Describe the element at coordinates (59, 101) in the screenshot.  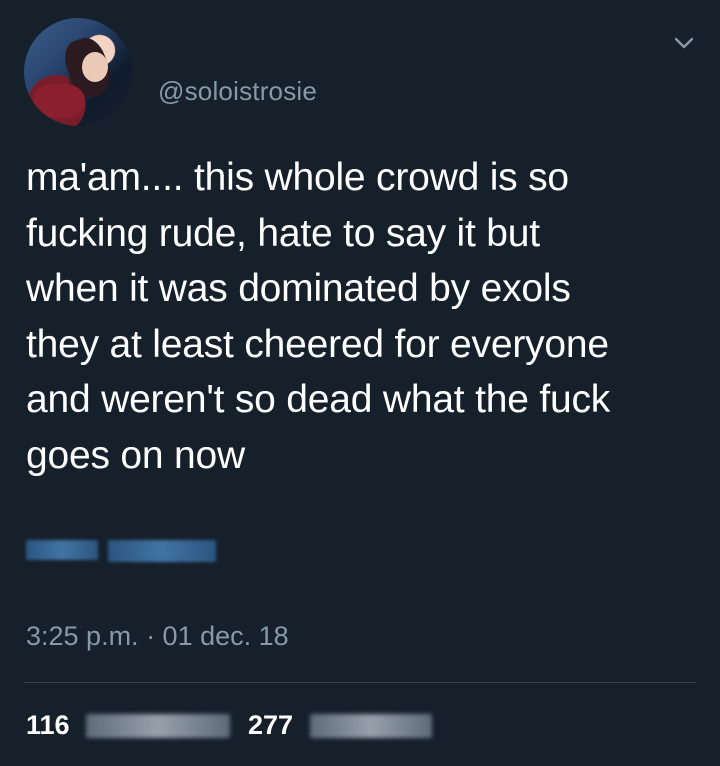
I see `avatar-sleeve` at that location.